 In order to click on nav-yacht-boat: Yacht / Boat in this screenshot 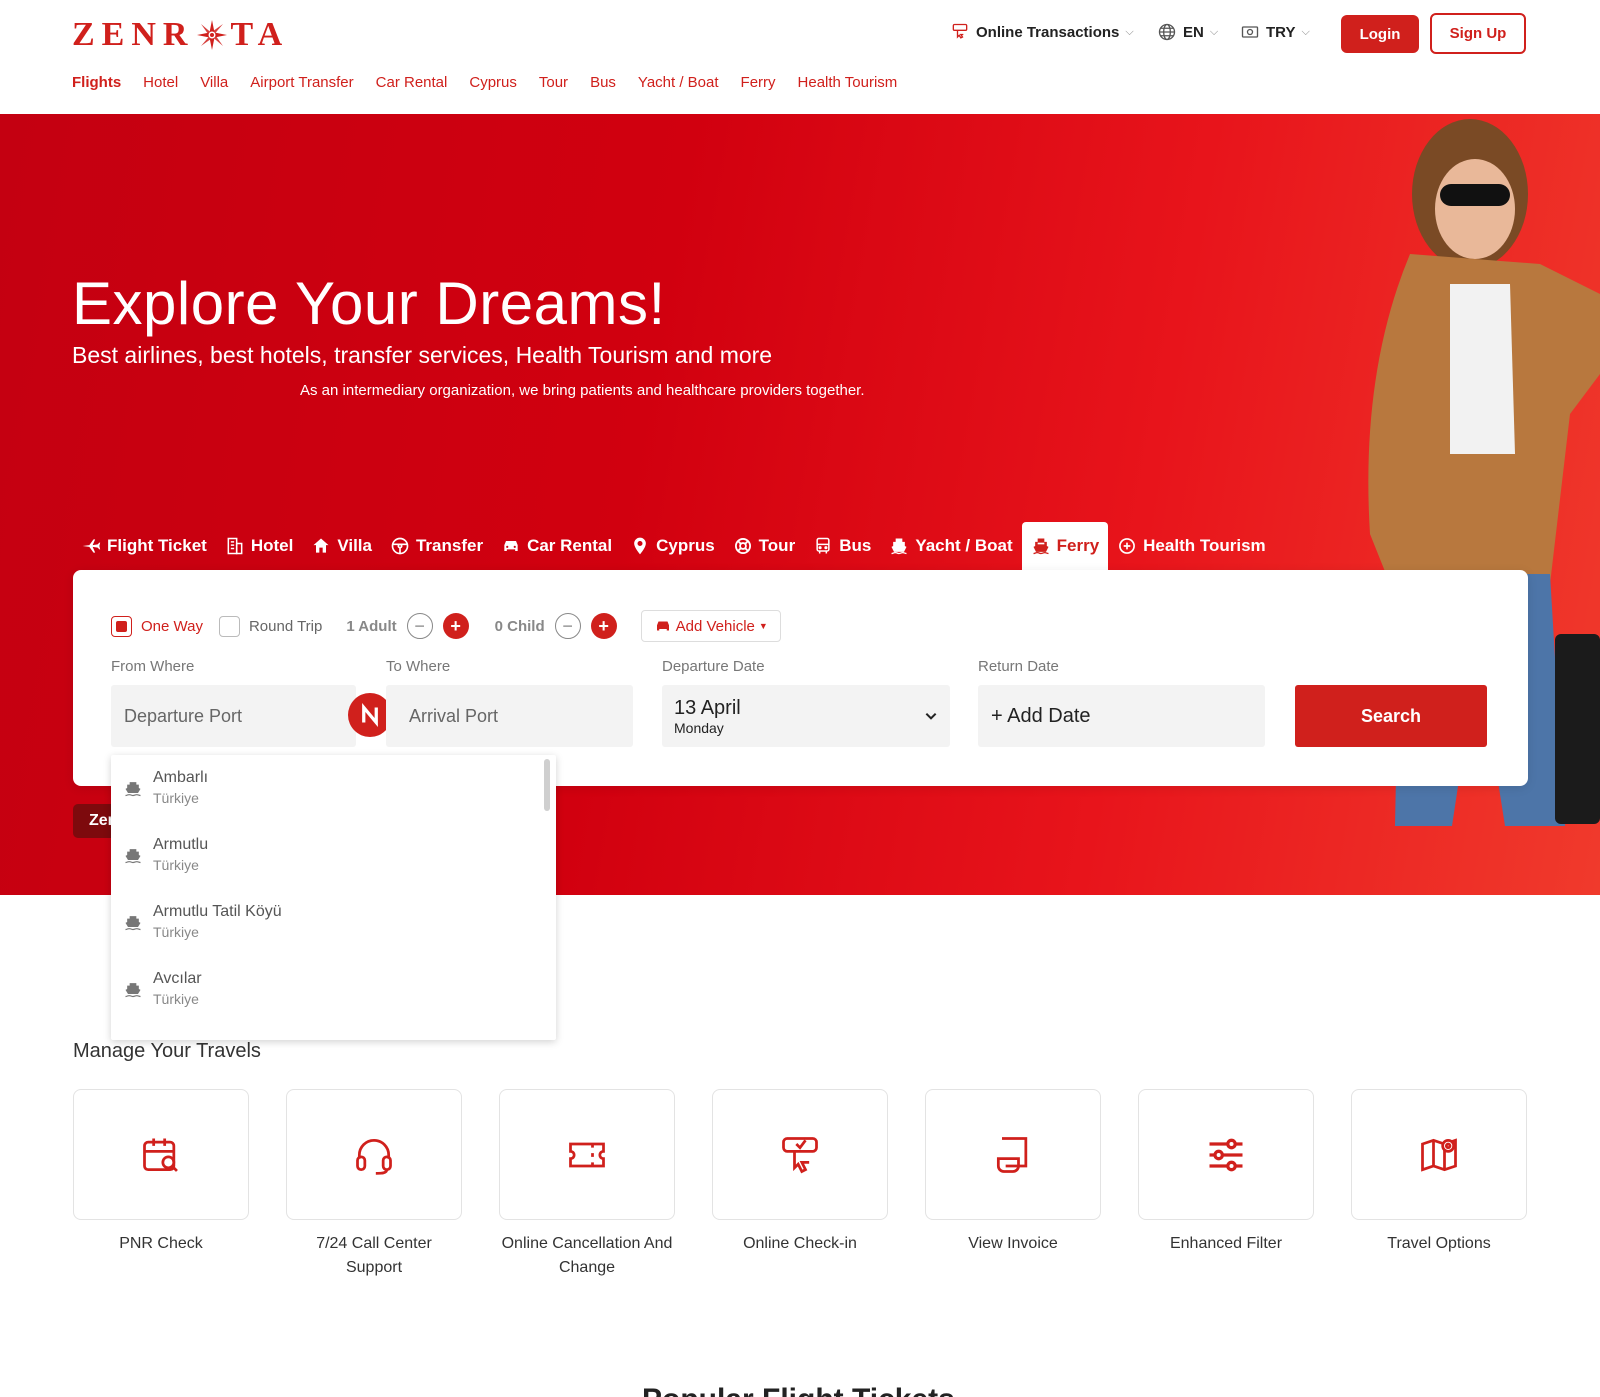, I will do `click(678, 82)`.